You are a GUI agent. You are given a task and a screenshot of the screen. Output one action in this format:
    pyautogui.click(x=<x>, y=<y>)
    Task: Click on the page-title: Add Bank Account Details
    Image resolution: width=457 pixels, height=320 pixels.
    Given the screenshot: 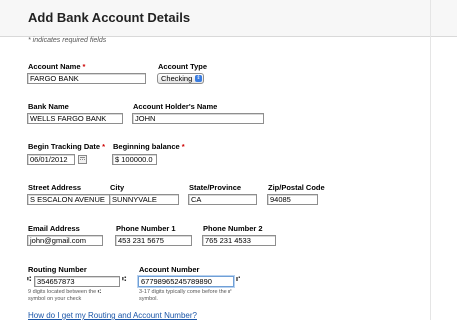 What is the action you would take?
    pyautogui.click(x=109, y=17)
    